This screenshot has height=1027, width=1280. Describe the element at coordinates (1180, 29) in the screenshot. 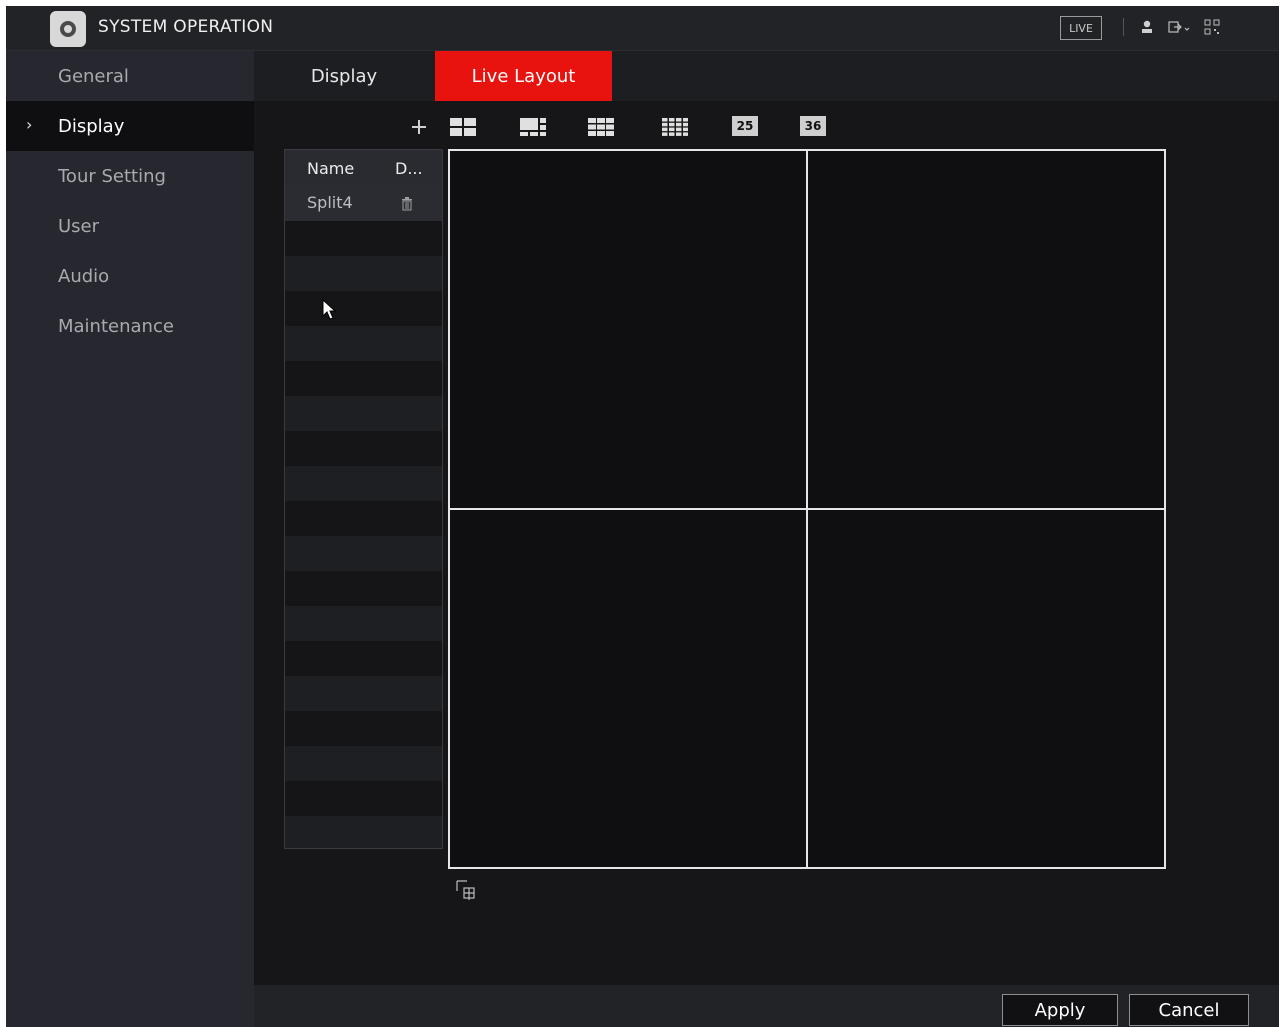

I see `logout-icon` at that location.